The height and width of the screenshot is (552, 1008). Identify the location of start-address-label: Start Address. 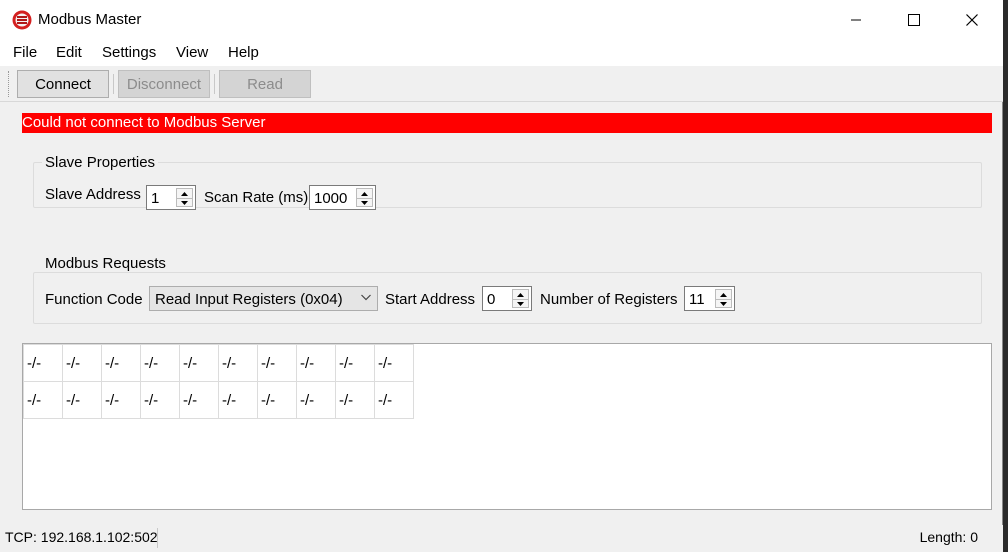
(430, 299).